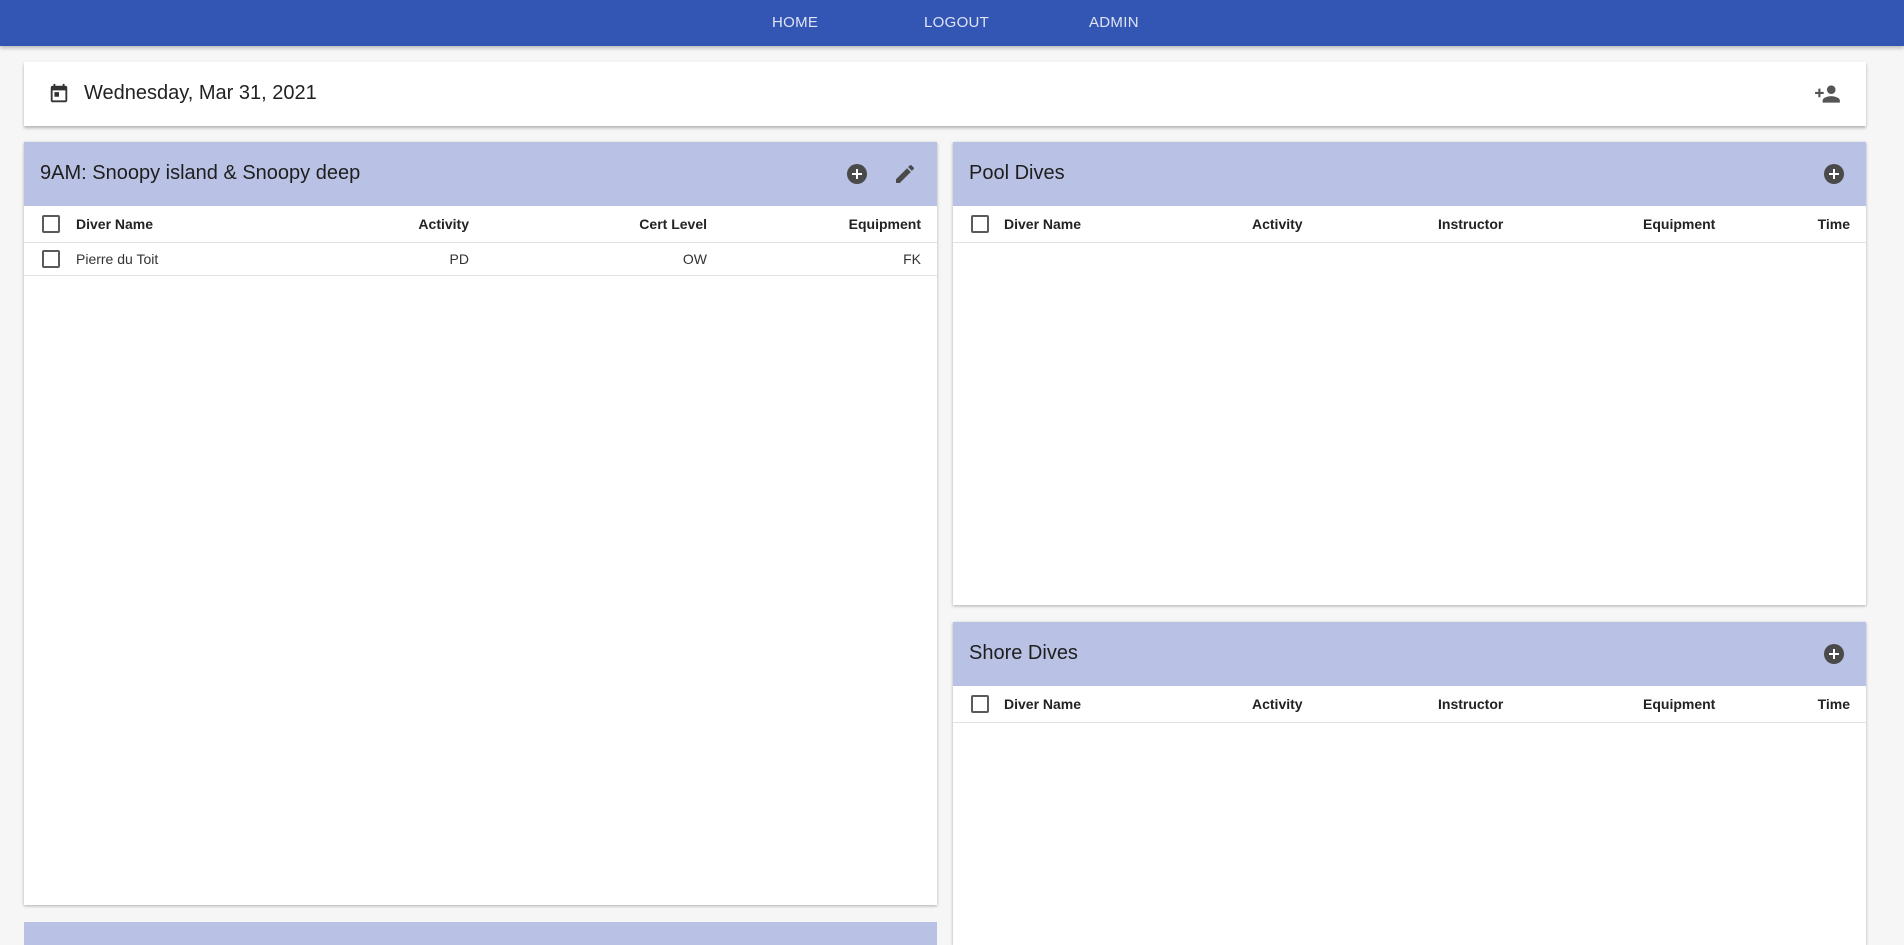  Describe the element at coordinates (480, 224) in the screenshot. I see `table-header: Diver Name Activity Cert Level Equipment` at that location.